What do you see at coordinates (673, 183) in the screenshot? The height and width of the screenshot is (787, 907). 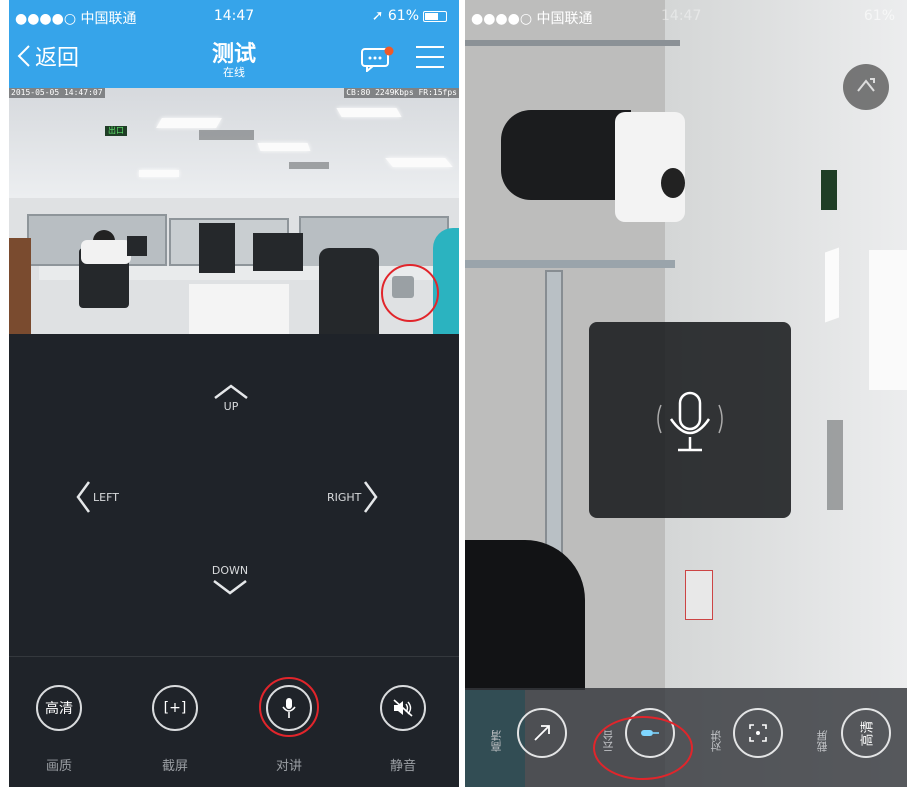 I see `person-head` at bounding box center [673, 183].